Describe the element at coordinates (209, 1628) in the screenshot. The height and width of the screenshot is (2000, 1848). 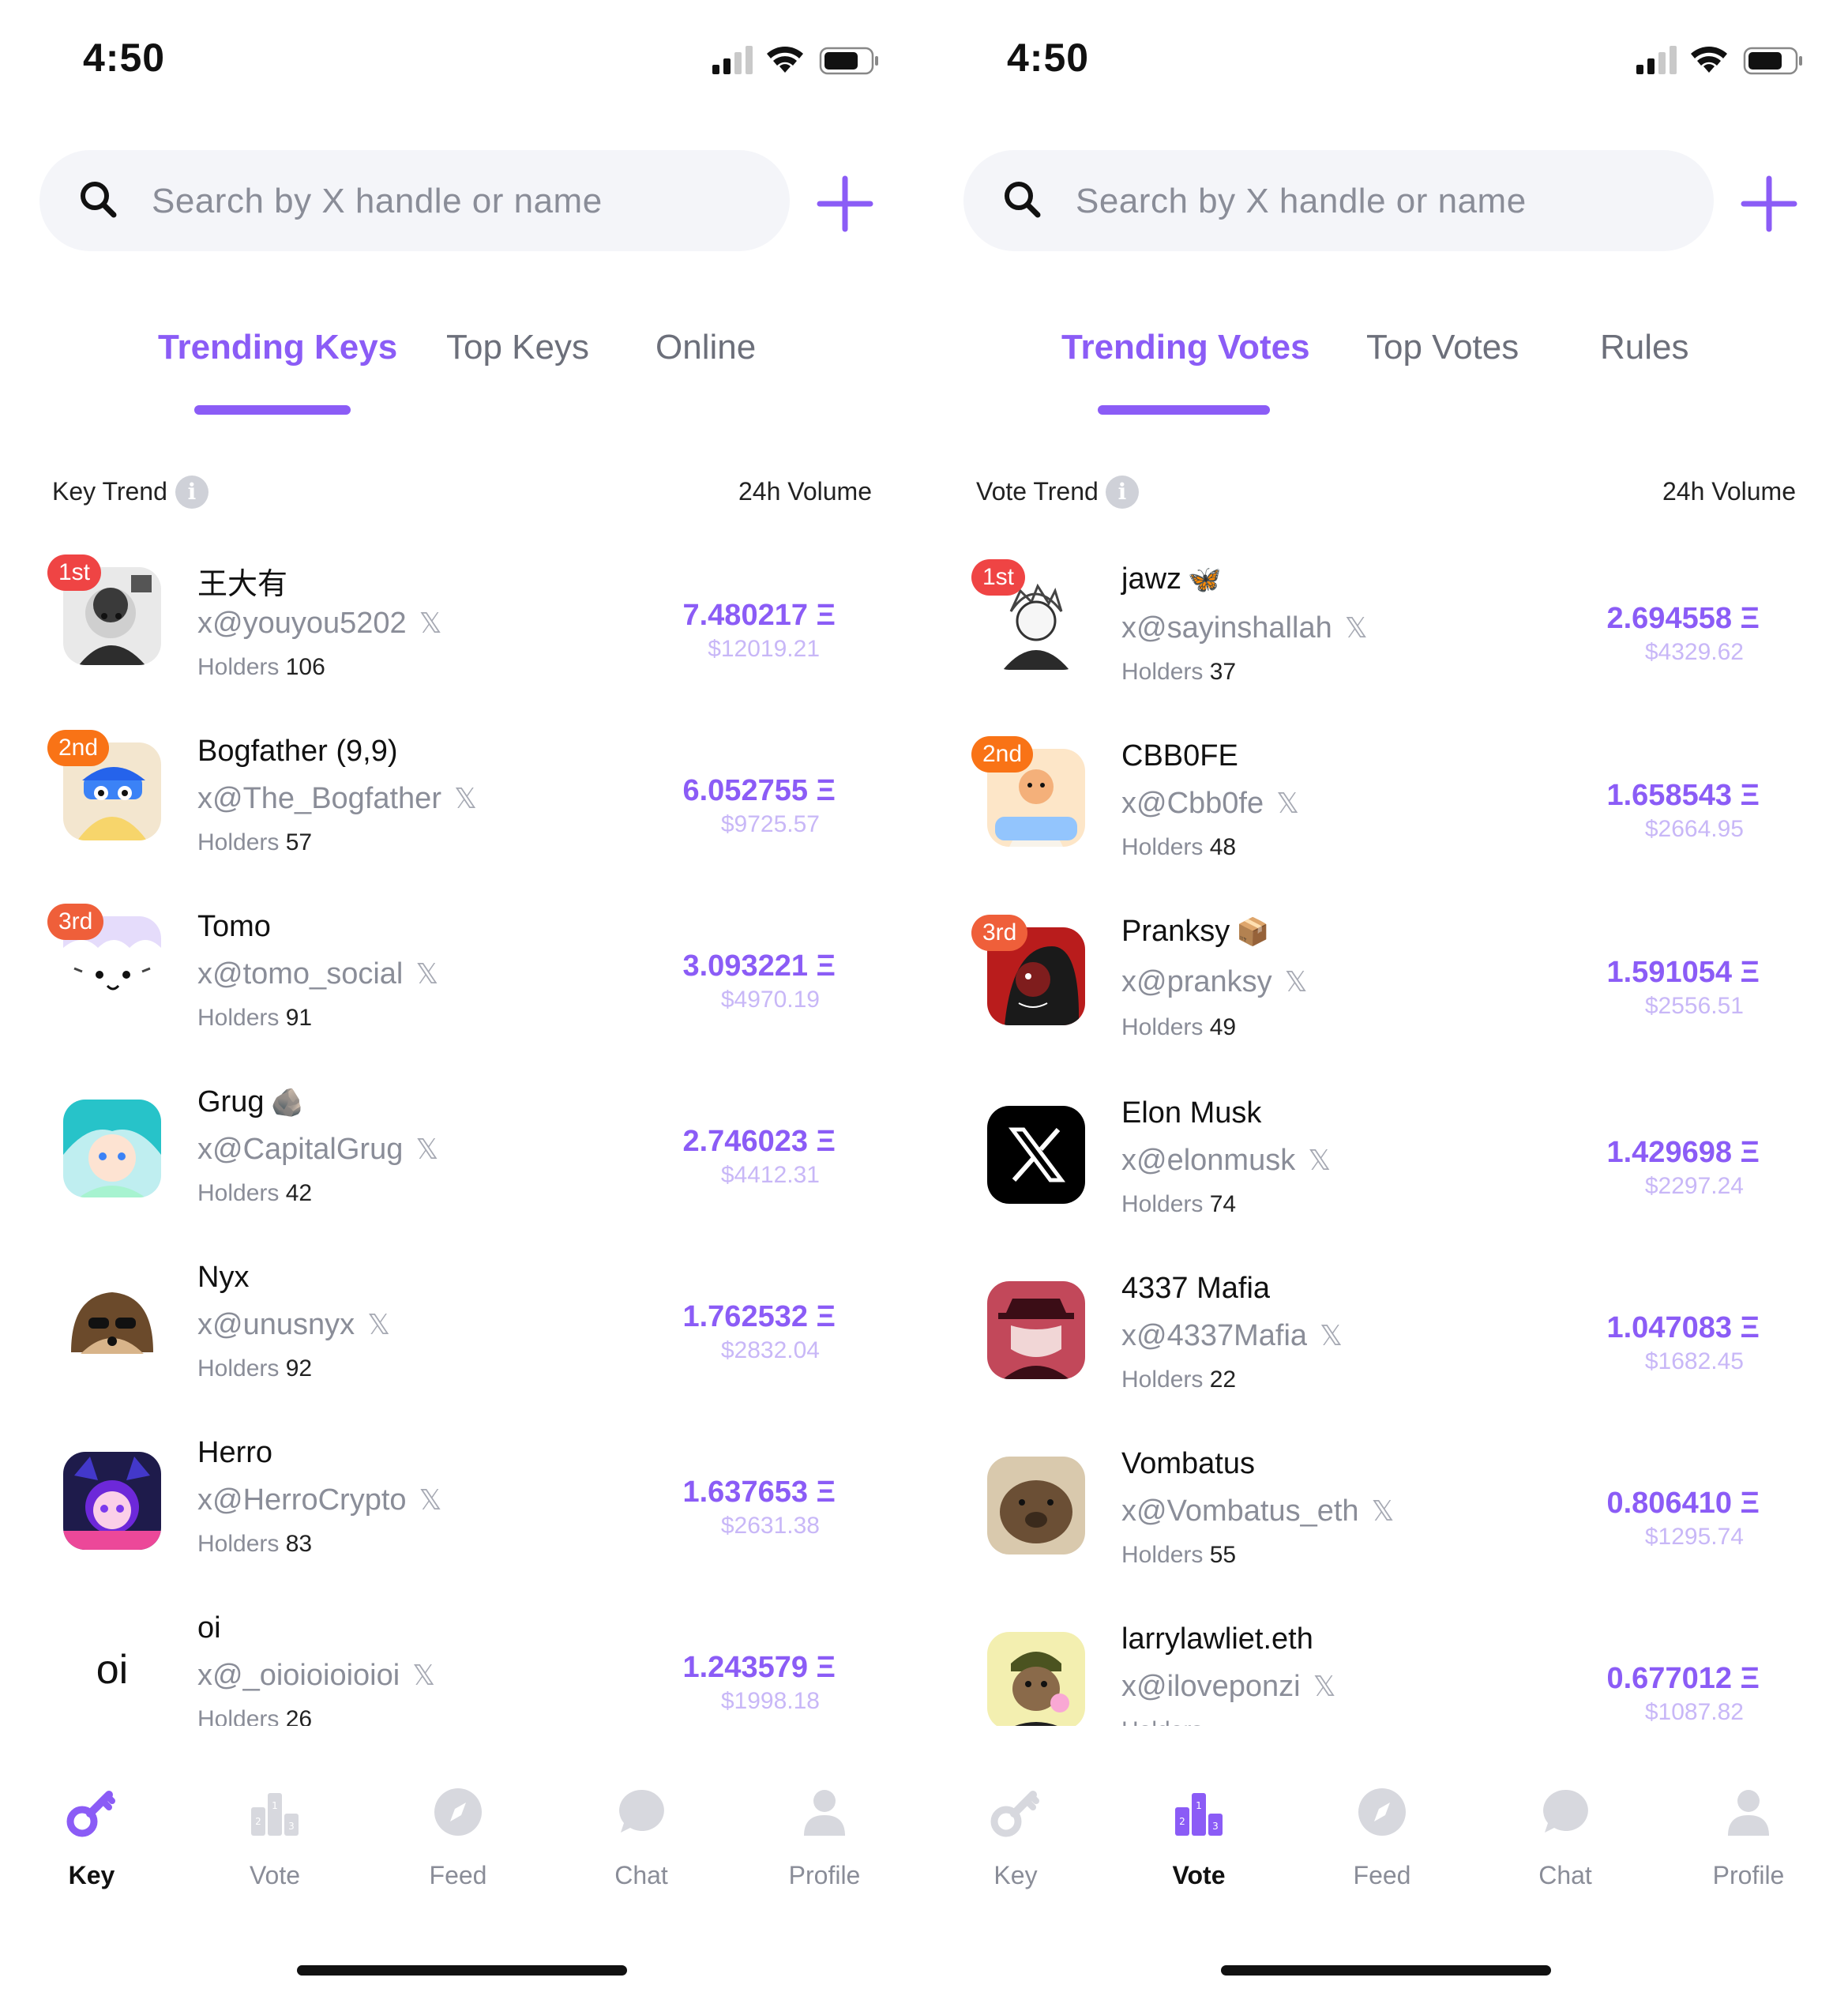
I see `user-name: oi` at that location.